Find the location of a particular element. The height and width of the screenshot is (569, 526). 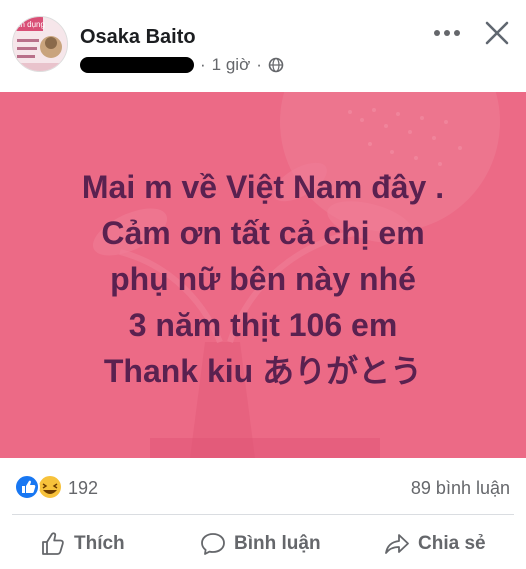

action-bar: Thích Bình luận Chia sẻ is located at coordinates (263, 544).